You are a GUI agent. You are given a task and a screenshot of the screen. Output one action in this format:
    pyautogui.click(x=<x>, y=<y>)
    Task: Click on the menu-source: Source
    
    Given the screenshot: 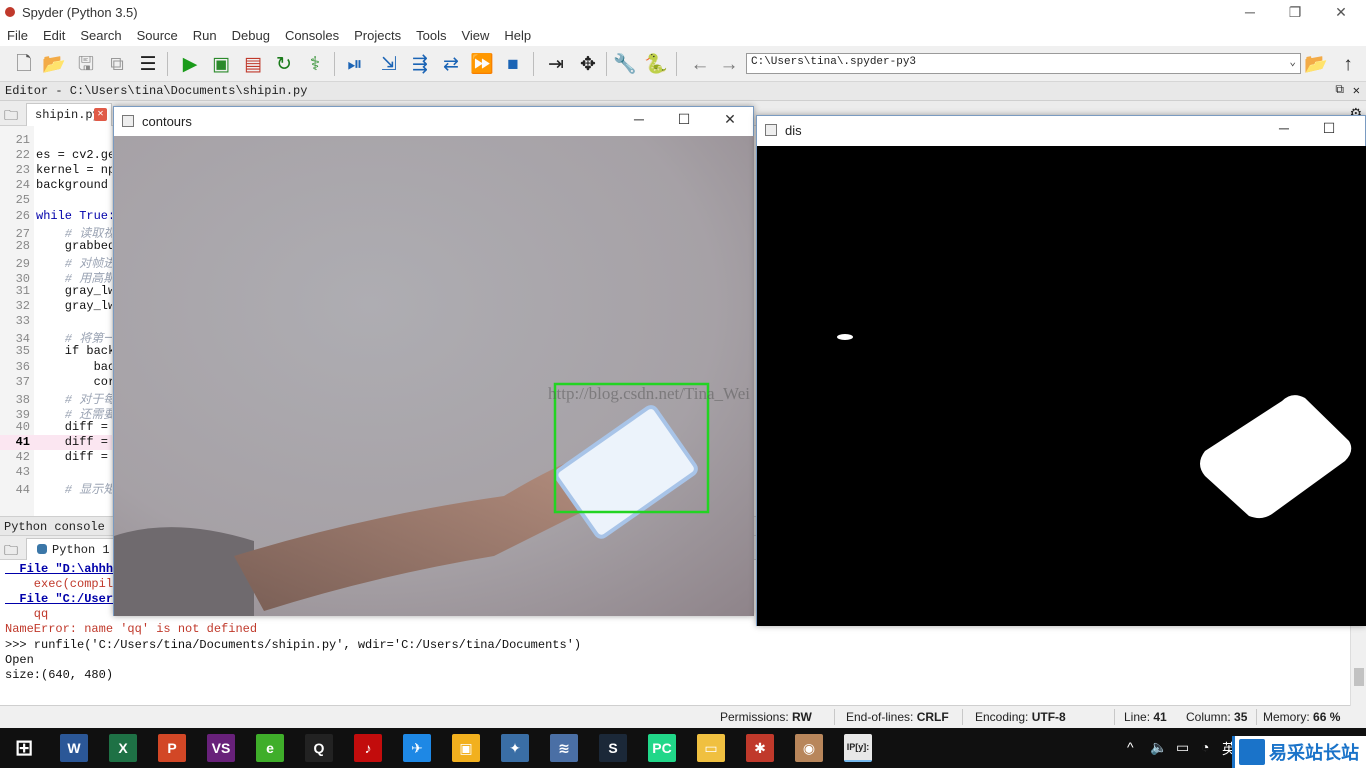 What is the action you would take?
    pyautogui.click(x=158, y=35)
    